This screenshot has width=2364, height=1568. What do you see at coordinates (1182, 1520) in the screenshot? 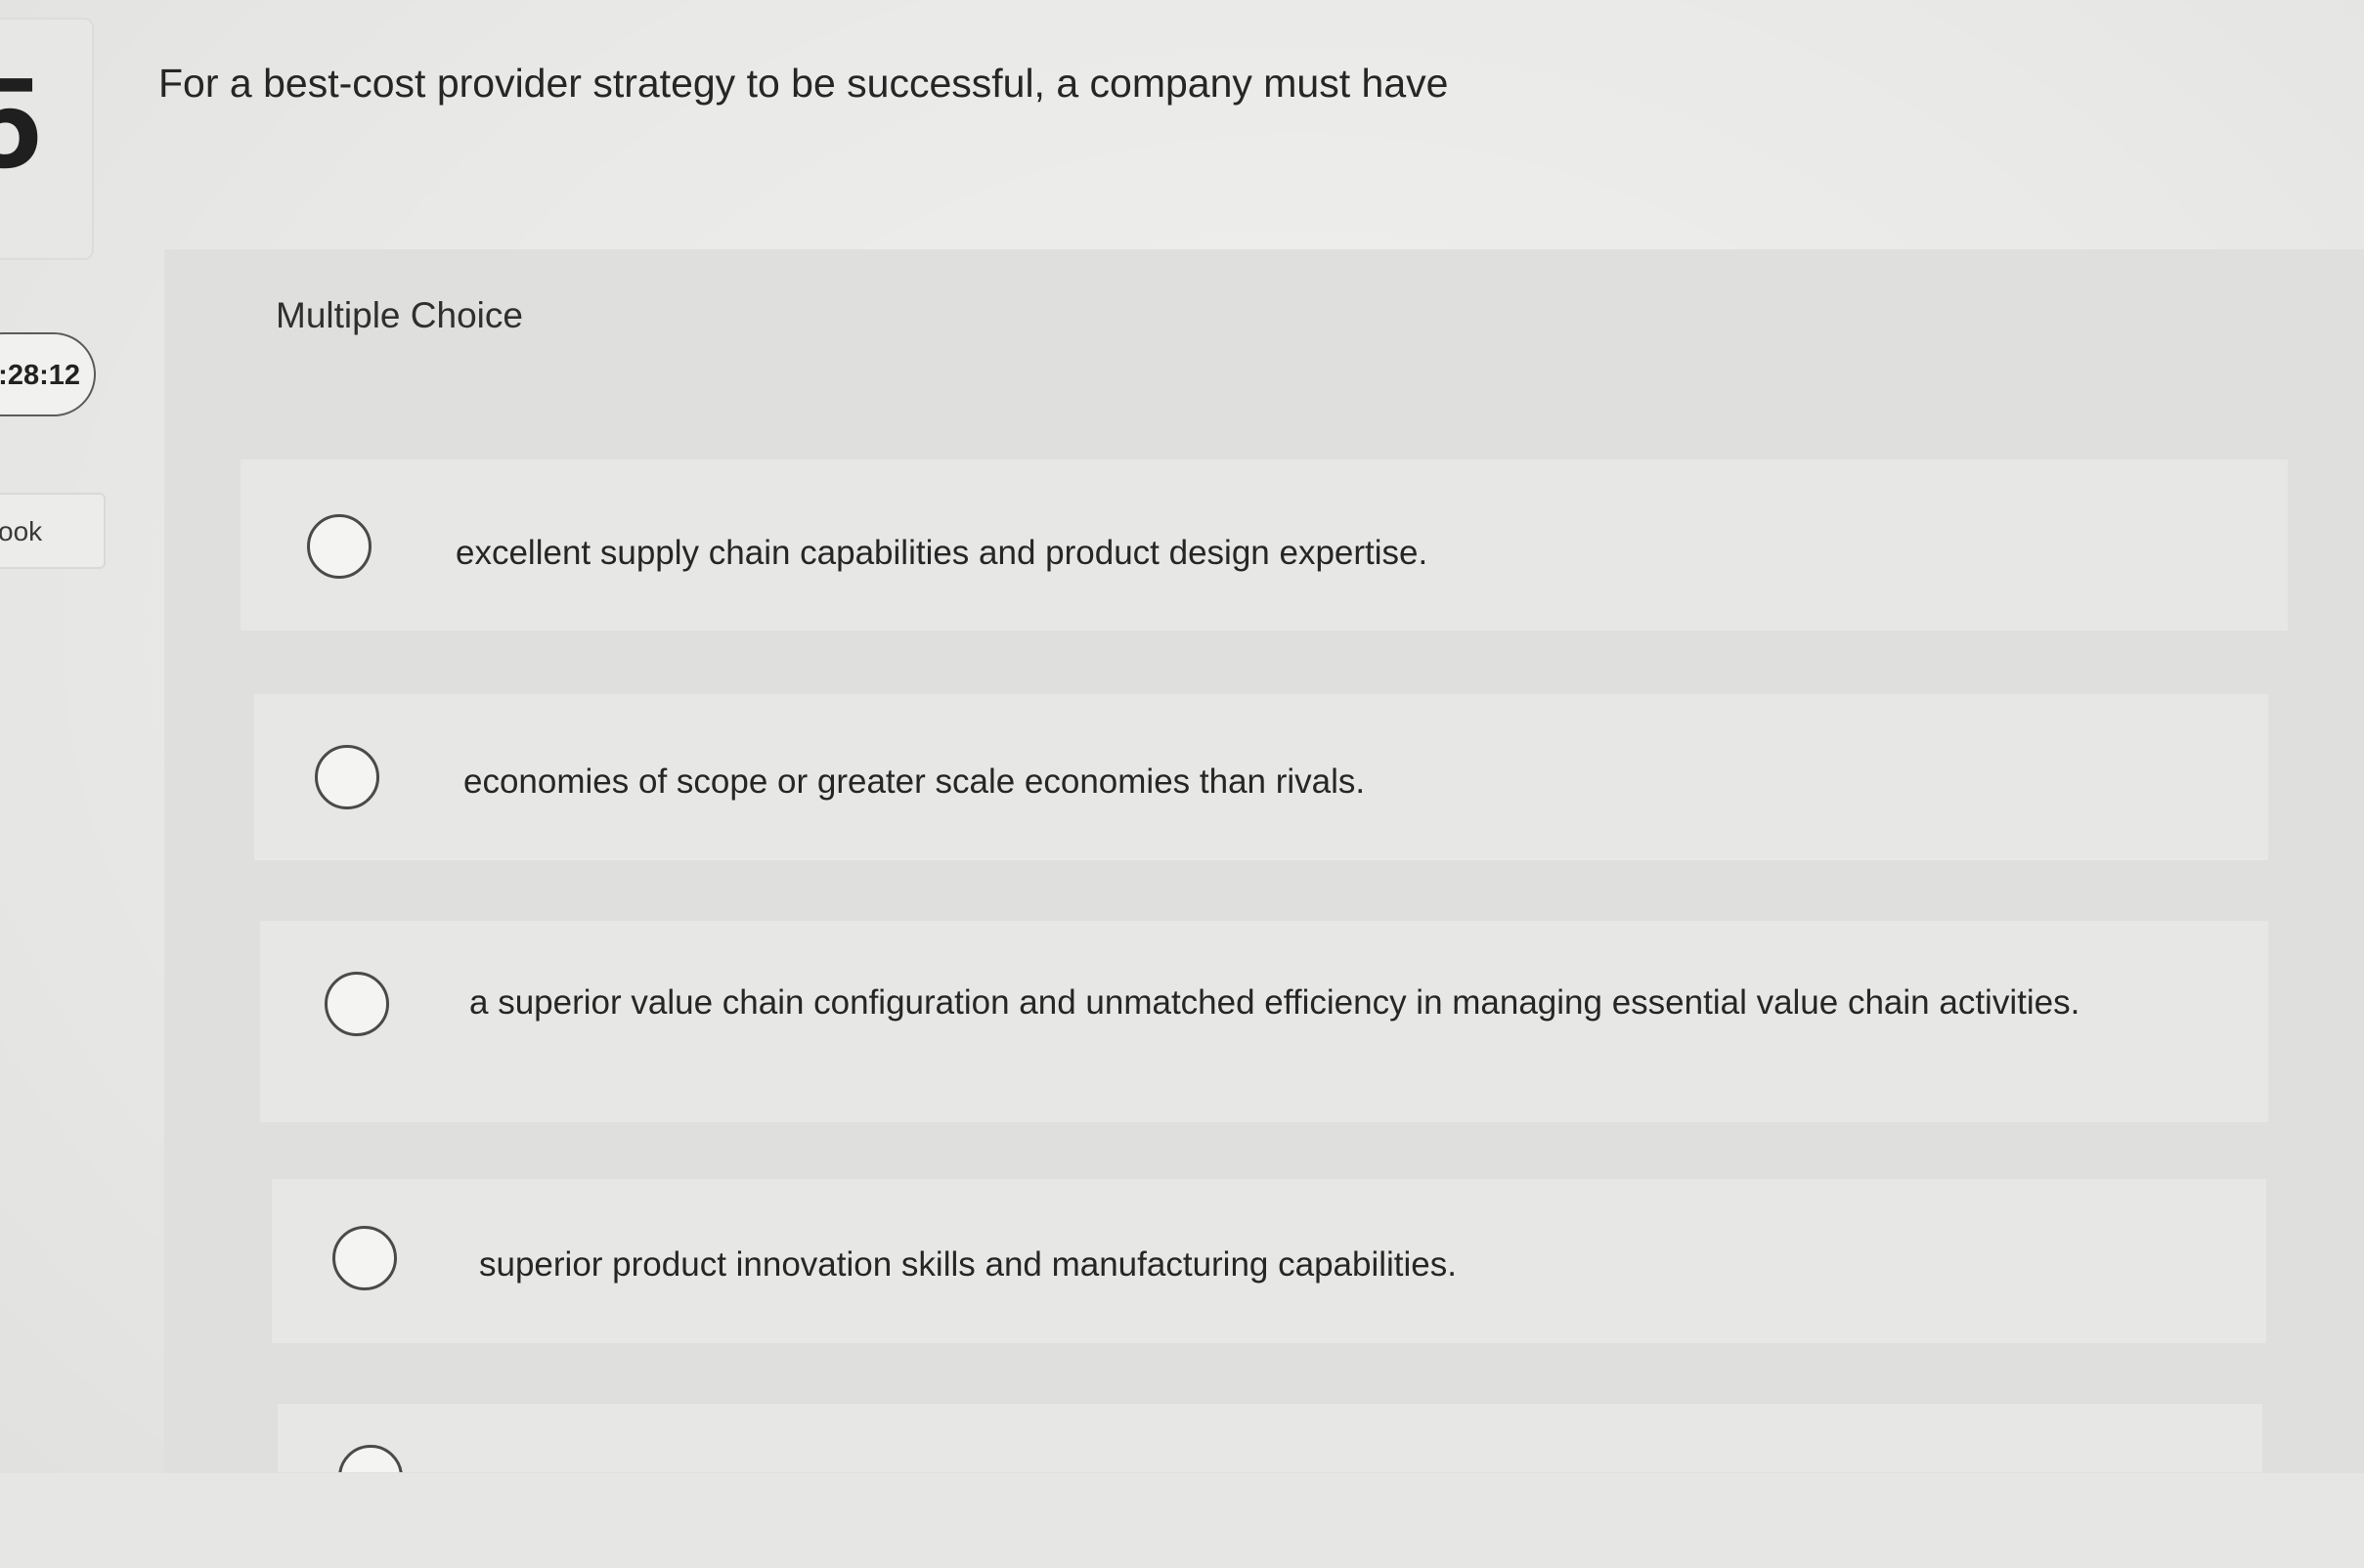
I see `bottom-strip` at bounding box center [1182, 1520].